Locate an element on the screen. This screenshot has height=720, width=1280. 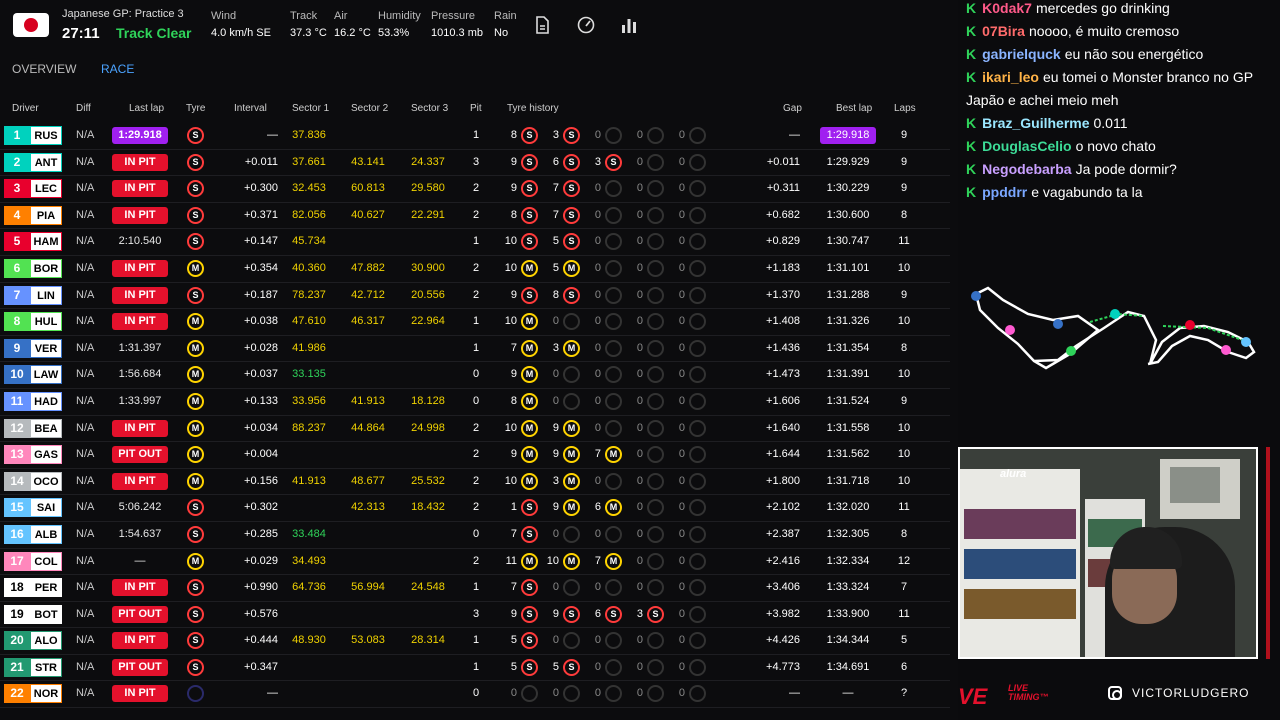
chat-username: Braz_Guilherme is located at coordinates (1035, 123).